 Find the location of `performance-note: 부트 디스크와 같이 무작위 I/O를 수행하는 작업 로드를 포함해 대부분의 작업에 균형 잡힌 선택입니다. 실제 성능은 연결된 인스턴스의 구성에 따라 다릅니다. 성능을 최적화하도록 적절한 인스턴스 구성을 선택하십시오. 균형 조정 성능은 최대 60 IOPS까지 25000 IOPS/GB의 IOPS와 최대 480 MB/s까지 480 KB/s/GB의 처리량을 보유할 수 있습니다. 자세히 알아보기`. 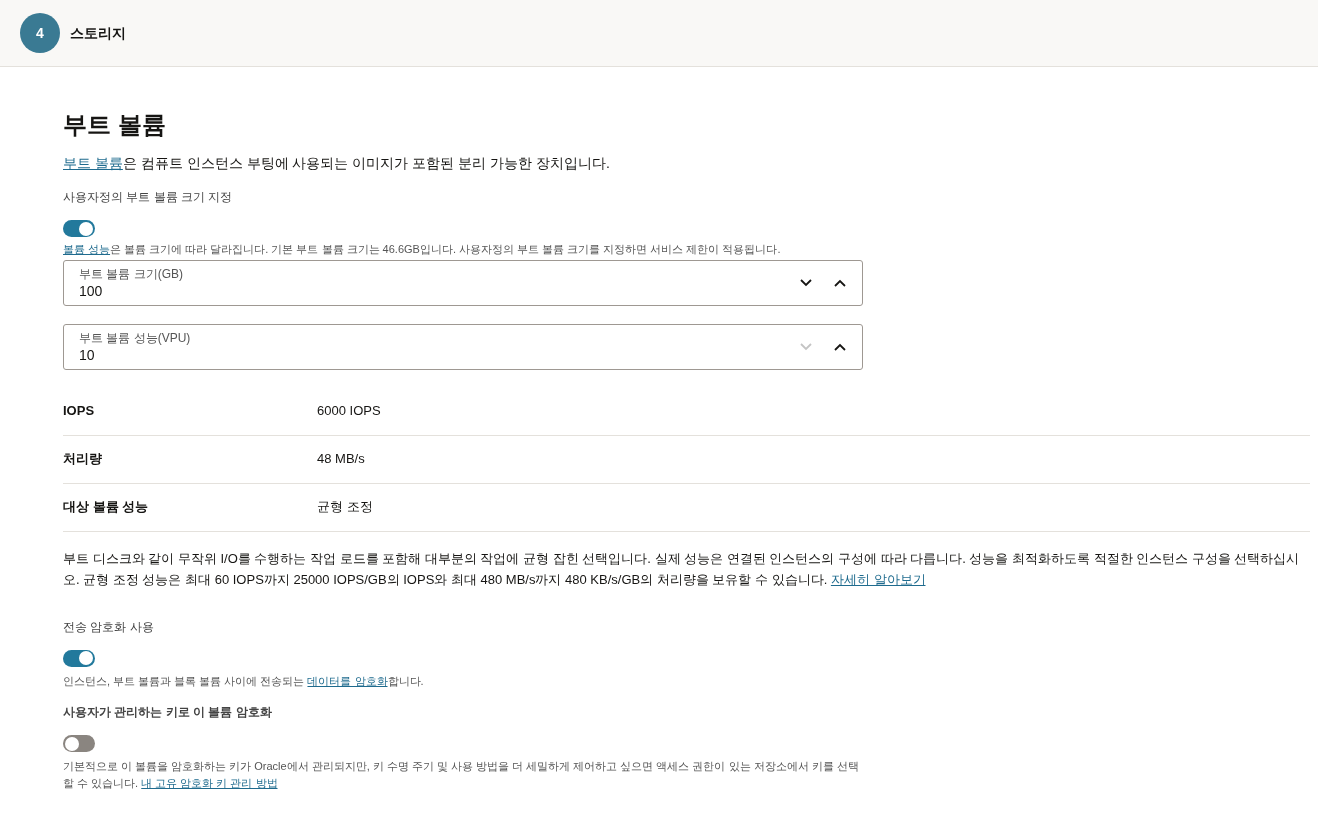

performance-note: 부트 디스크와 같이 무작위 I/O를 수행하는 작업 로드를 포함해 대부분의 작업에 균형 잡힌 선택입니다. 실제 성능은 연결된 인스턴스의 구성에 따라 다릅니다. 성능을 최적화하도록 적절한 인스턴스 구성을 선택하십시오. 균형 조정 성능은 최대 60 IOPS까지 25000 IOPS/GB의 IOPS와 최대 480 MB/s까지 480 KB/s/GB의 처리량을 보유할 수 있습니다. 자세히 알아보기 is located at coordinates (682, 569).